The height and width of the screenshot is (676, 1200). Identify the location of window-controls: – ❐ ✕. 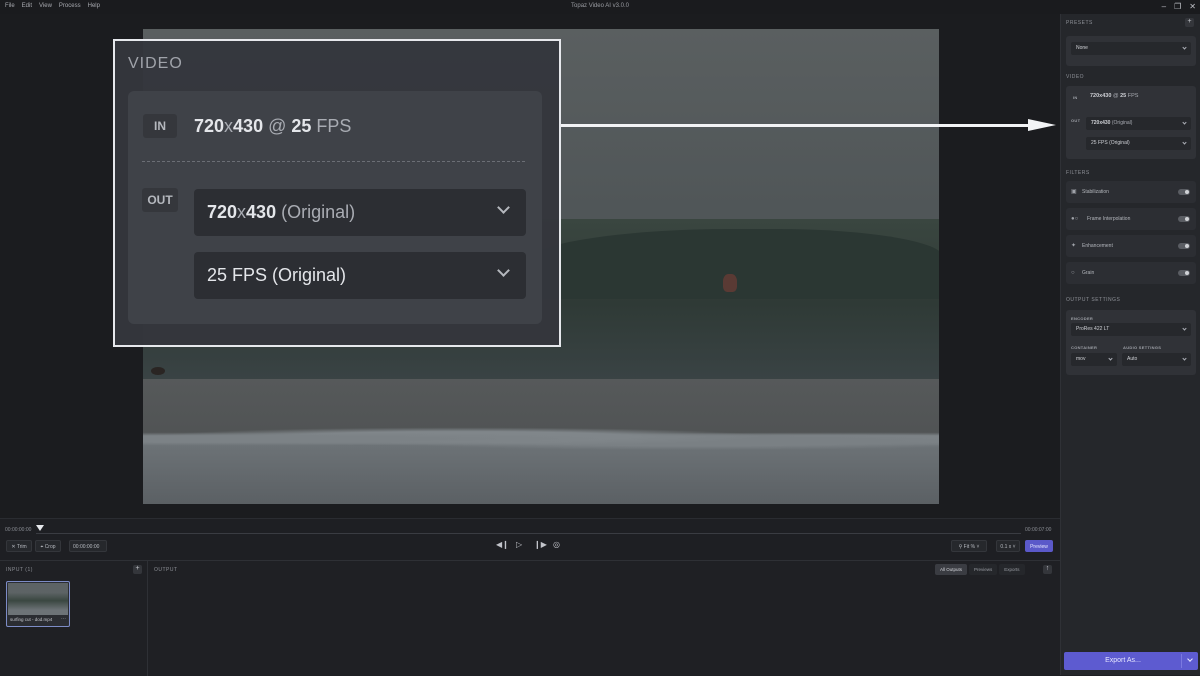
(1179, 6).